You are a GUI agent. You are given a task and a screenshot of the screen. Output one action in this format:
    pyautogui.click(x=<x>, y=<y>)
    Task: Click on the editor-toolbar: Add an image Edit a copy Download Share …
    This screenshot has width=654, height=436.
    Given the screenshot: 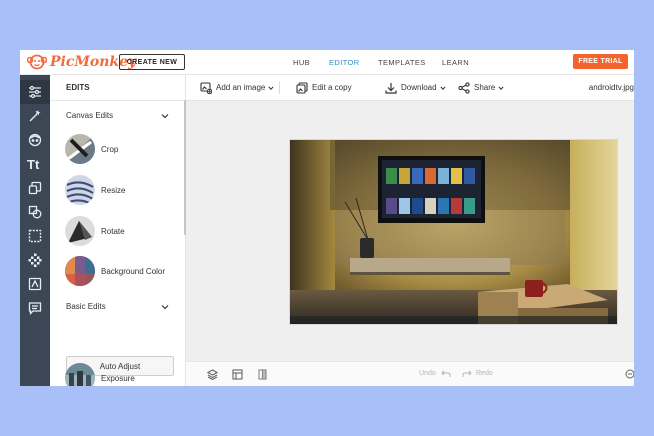 What is the action you would take?
    pyautogui.click(x=410, y=88)
    